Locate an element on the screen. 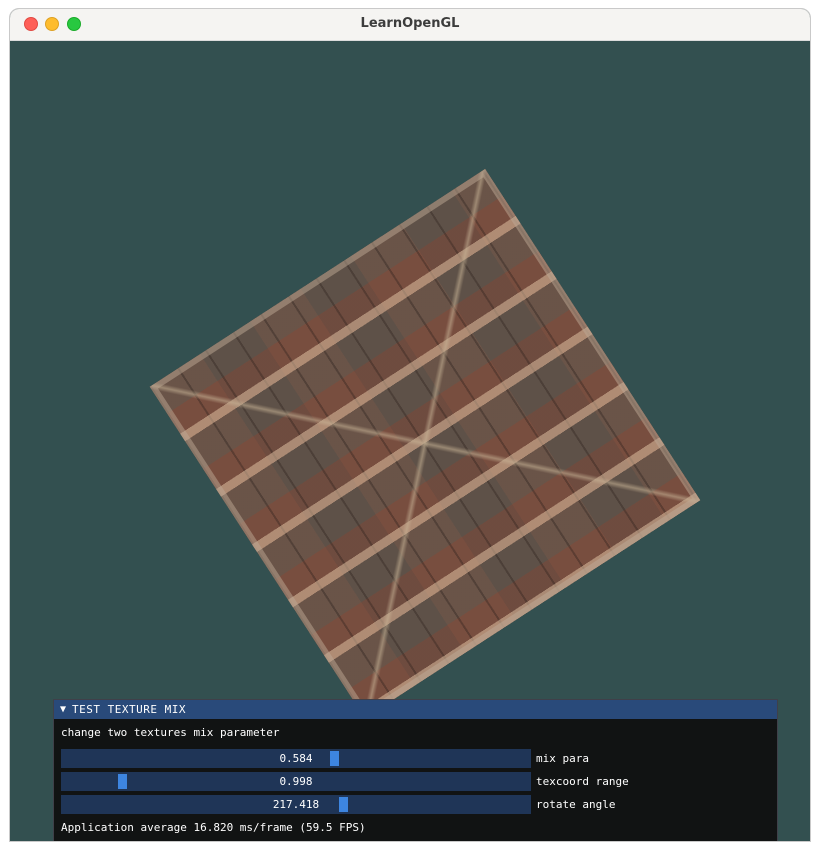 The width and height of the screenshot is (820, 850). slider-value: 217.418 is located at coordinates (296, 804).